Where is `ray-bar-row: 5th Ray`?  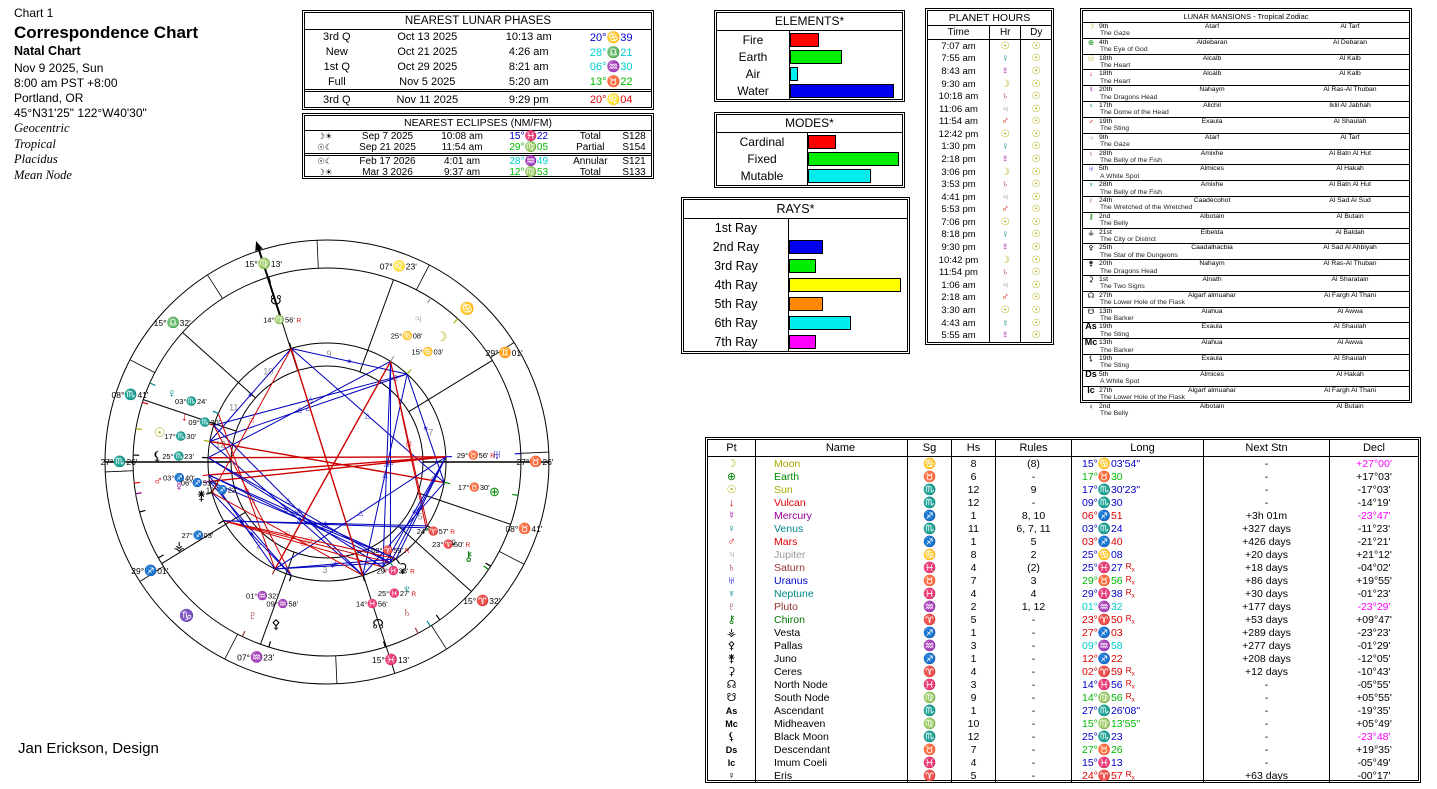
ray-bar-row: 5th Ray is located at coordinates (795, 304).